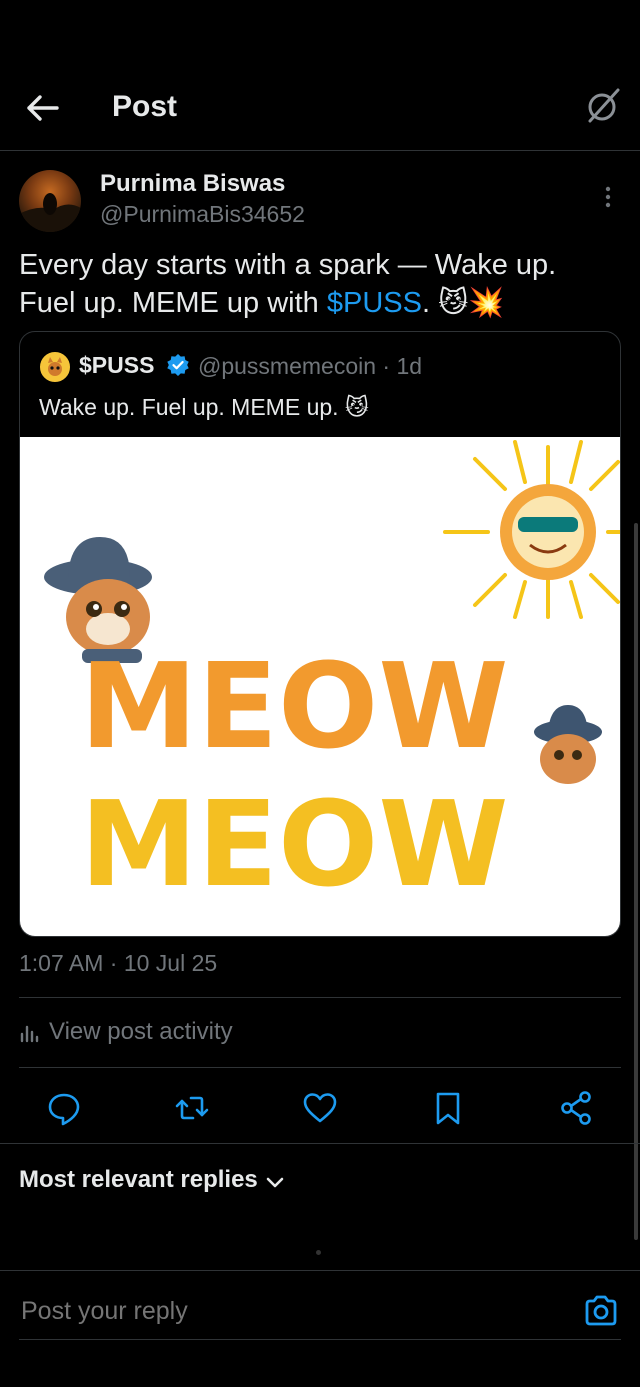  I want to click on top-bar: Post, so click(320, 105).